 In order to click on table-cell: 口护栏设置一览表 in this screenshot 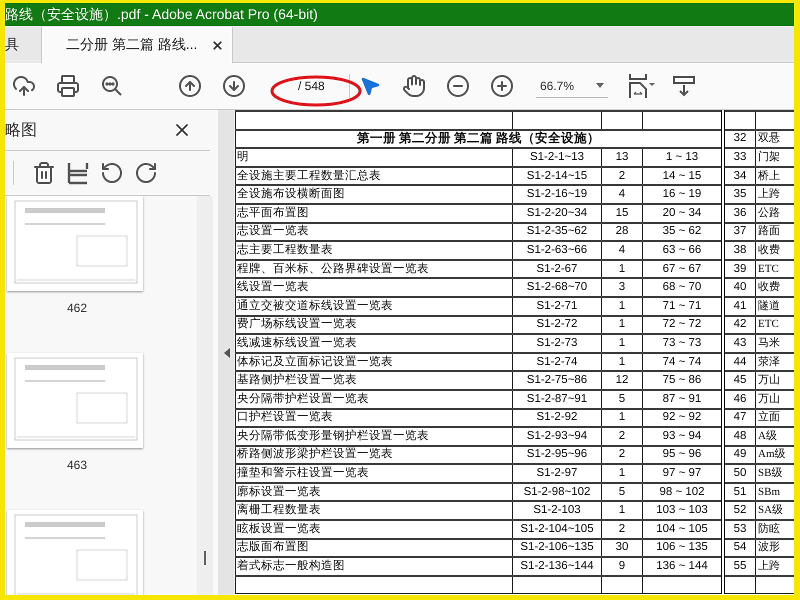, I will do `click(374, 418)`.